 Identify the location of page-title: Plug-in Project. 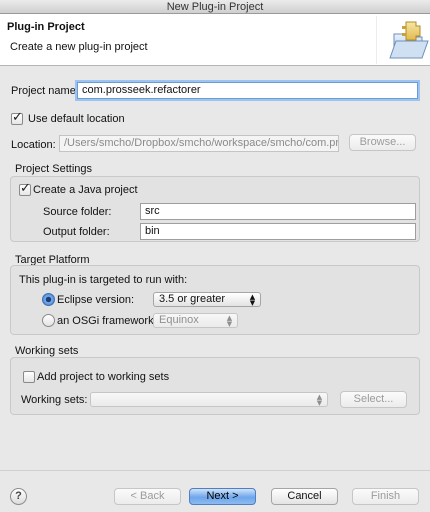
(46, 27).